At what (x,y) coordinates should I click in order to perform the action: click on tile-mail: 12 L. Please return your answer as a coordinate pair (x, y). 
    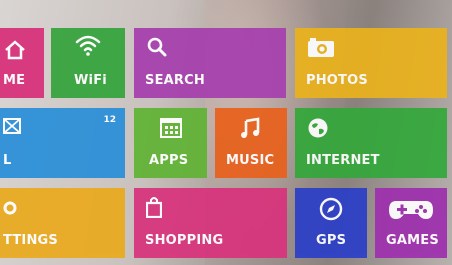
    Looking at the image, I should click on (62, 143).